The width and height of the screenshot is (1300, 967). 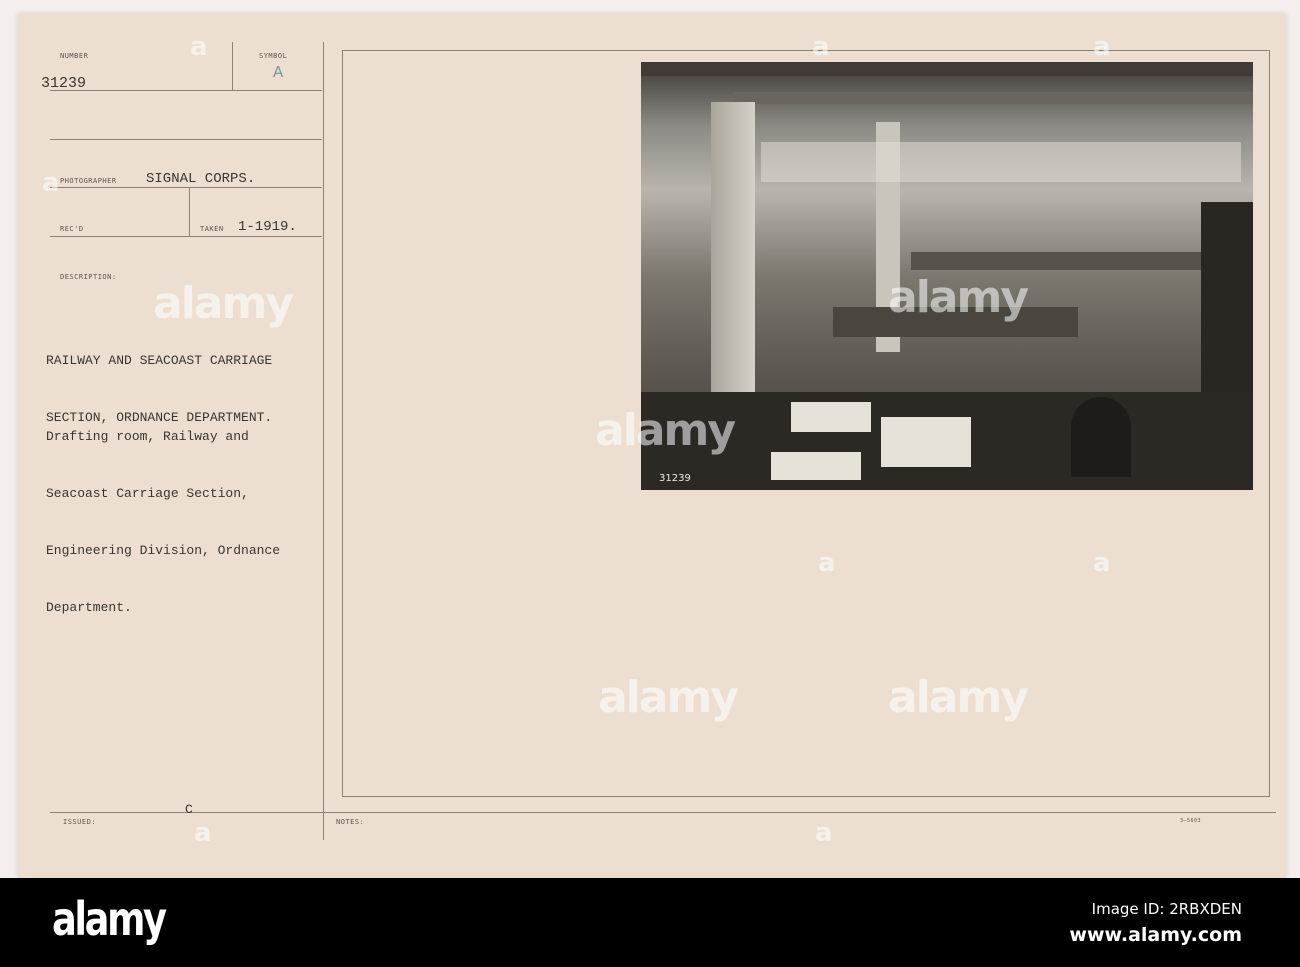 What do you see at coordinates (163, 550) in the screenshot?
I see `description-line: Engineering Division, Ordnance` at bounding box center [163, 550].